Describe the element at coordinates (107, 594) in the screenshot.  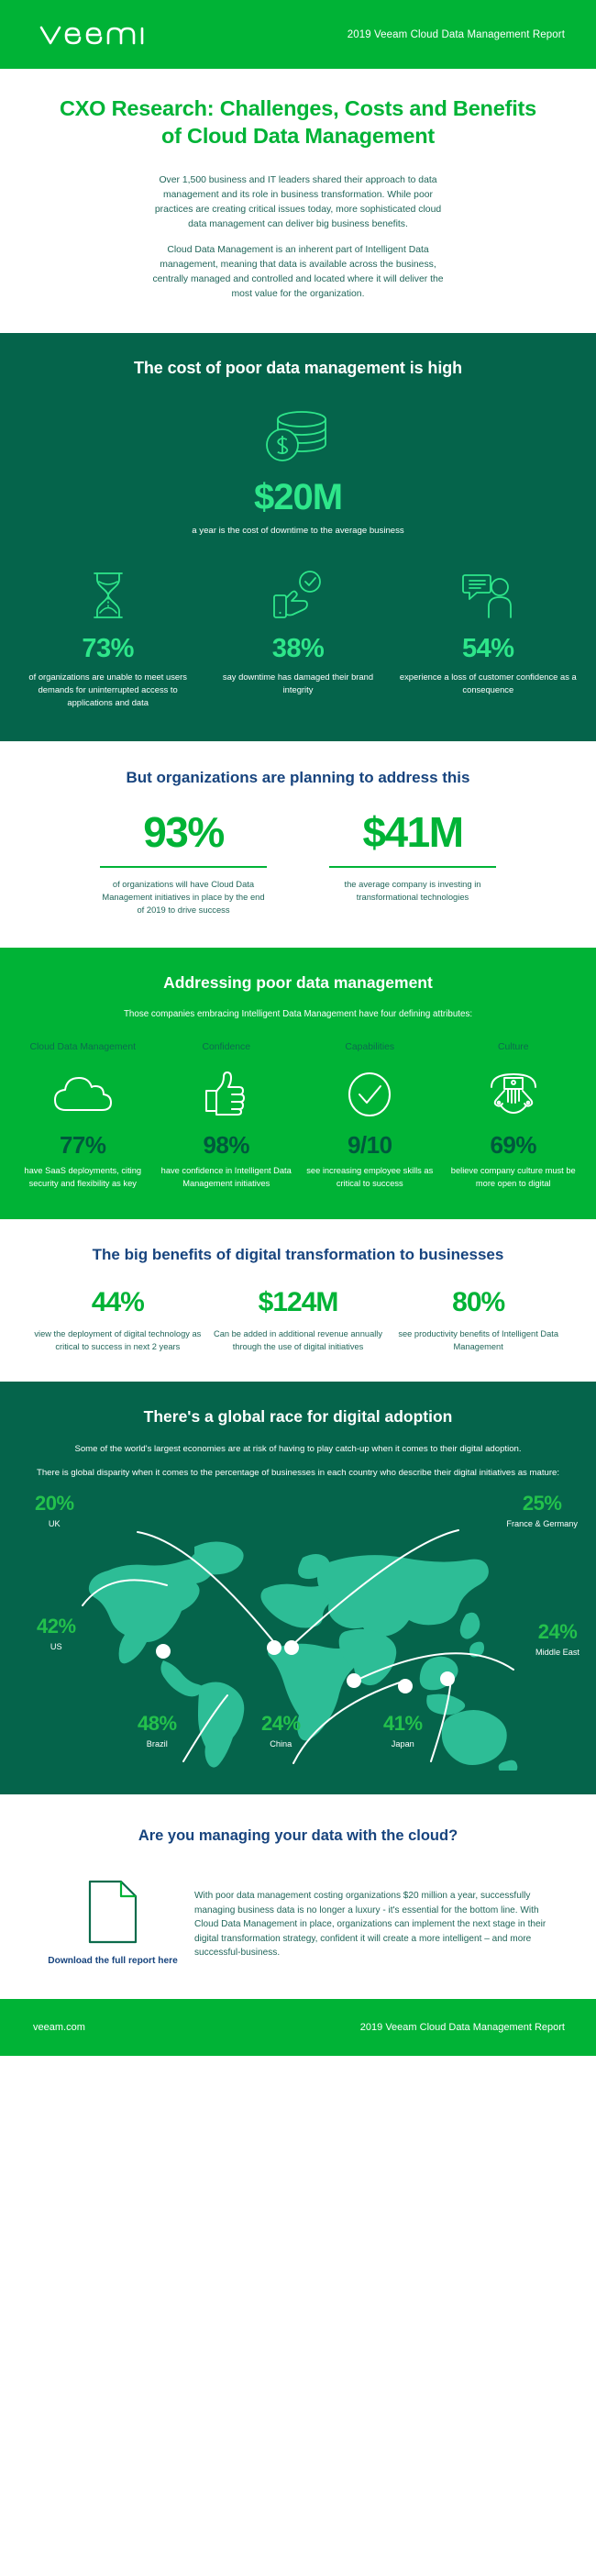
I see `hourglass-icon` at that location.